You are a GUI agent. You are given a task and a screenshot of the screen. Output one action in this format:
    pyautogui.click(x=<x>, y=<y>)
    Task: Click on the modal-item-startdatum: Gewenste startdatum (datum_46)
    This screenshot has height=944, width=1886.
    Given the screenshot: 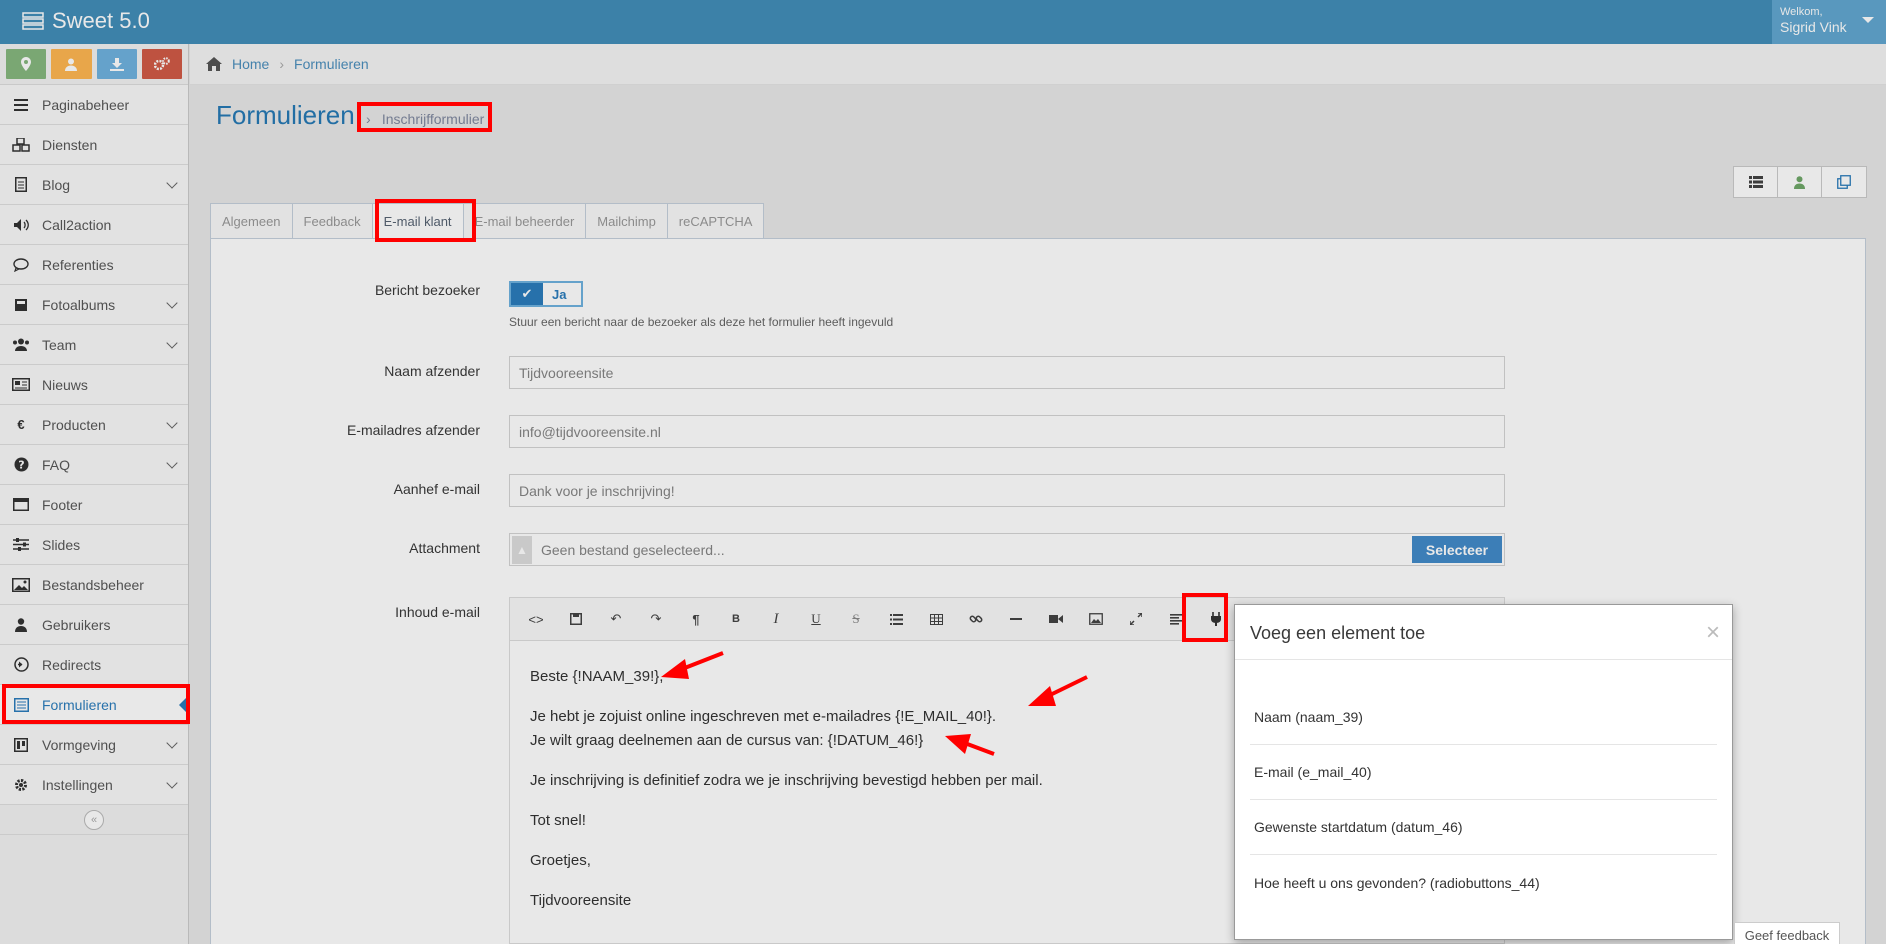 What is the action you would take?
    pyautogui.click(x=1483, y=827)
    